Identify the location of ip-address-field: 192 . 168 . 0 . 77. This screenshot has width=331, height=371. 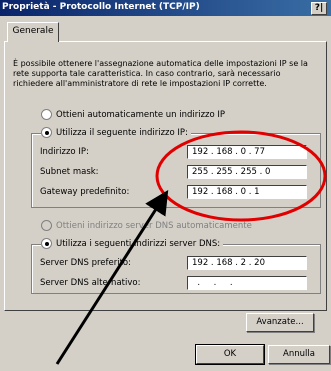
(247, 152).